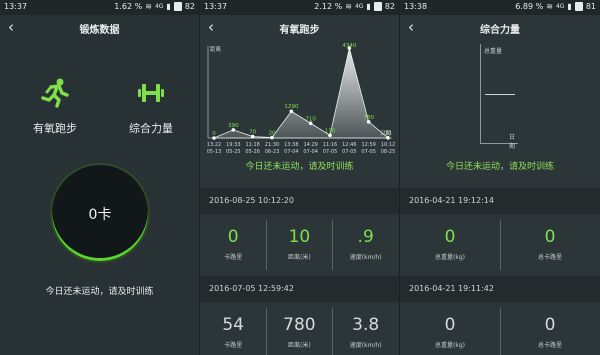 The width and height of the screenshot is (600, 355). Describe the element at coordinates (389, 6) in the screenshot. I see `battery-level: 82` at that location.